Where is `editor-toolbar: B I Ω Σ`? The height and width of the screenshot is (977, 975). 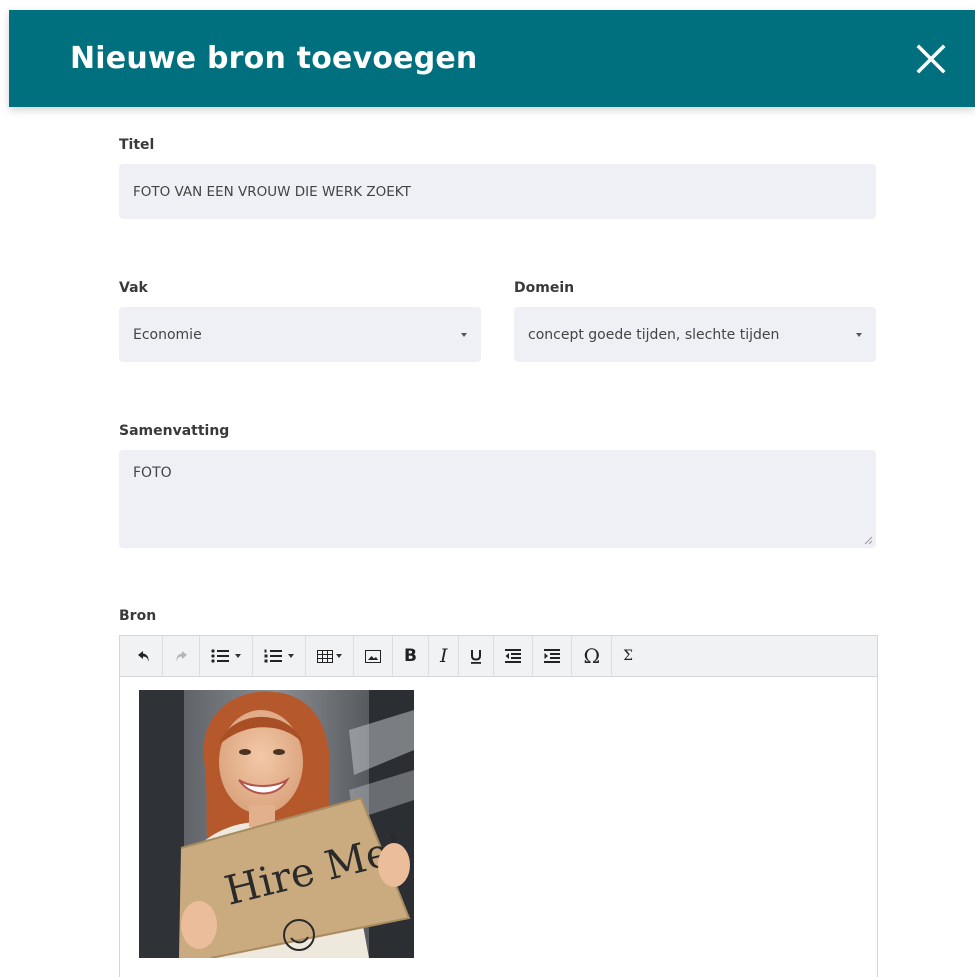 editor-toolbar: B I Ω Σ is located at coordinates (498, 656).